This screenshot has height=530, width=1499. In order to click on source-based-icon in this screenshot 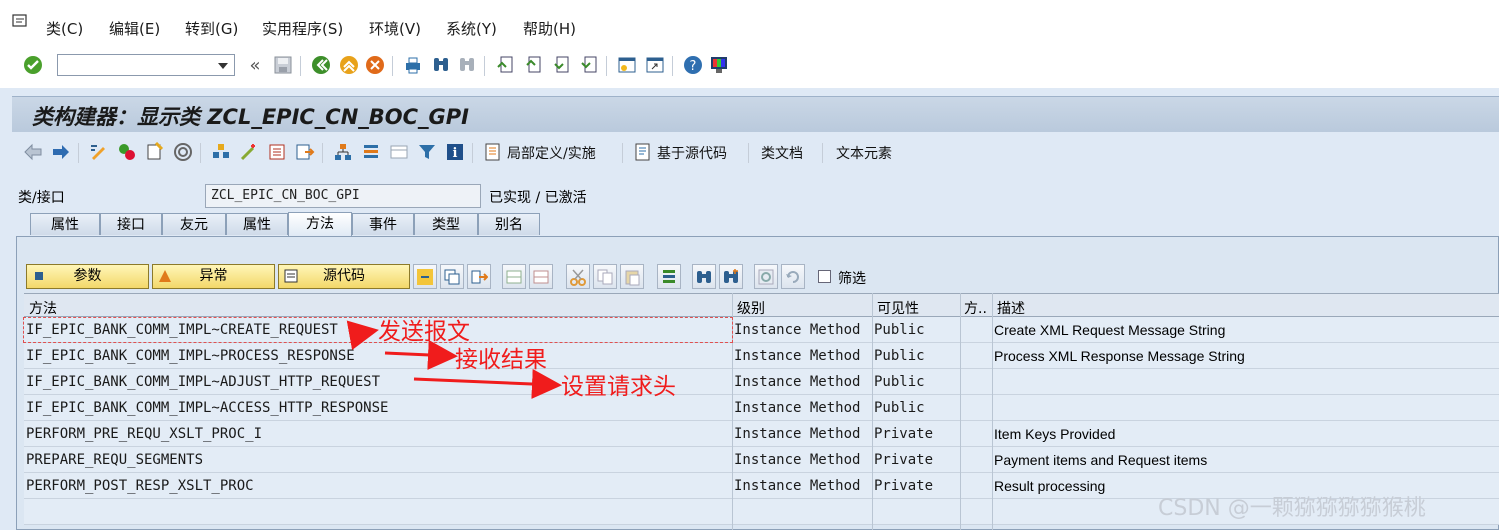, I will do `click(643, 152)`.